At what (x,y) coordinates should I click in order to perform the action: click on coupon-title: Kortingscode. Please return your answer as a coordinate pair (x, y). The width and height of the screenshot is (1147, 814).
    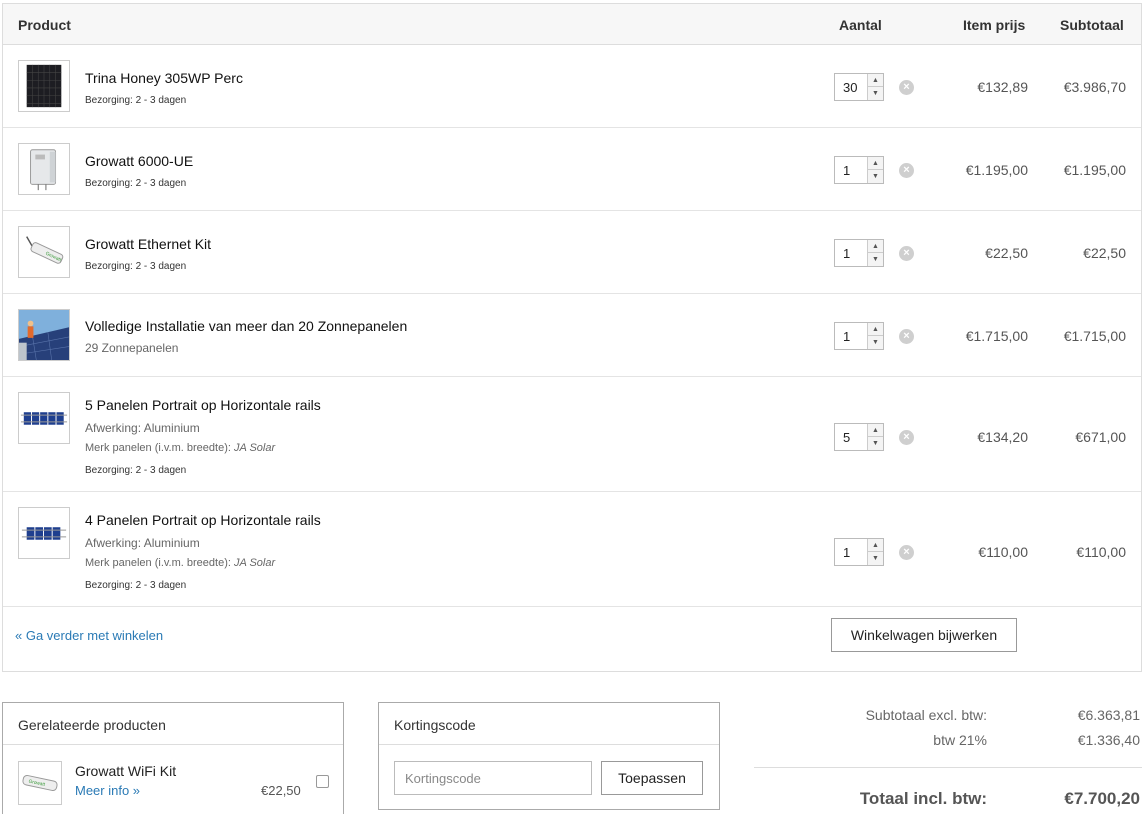
    Looking at the image, I should click on (549, 724).